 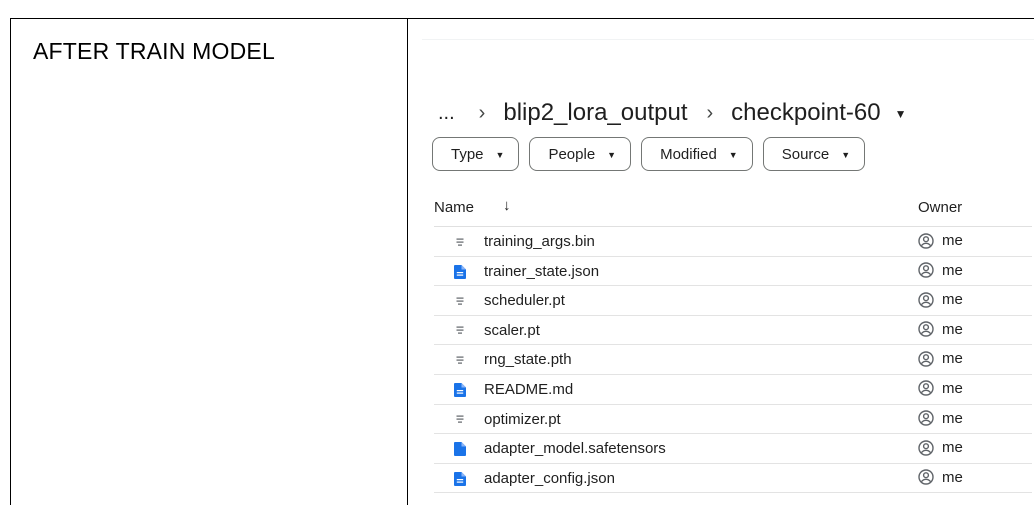 I want to click on file-row: README.md me, so click(x=733, y=390).